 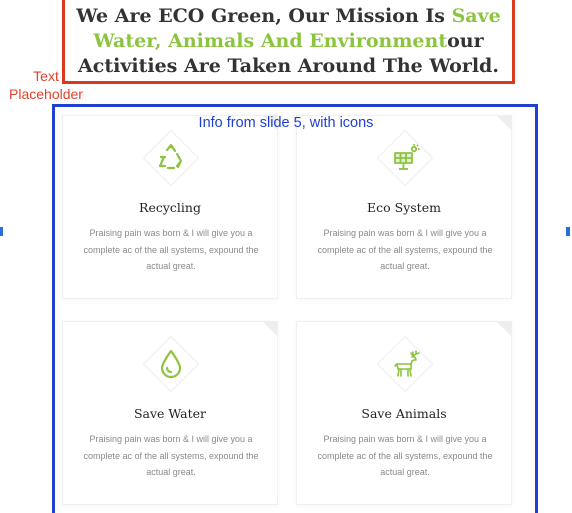 I want to click on deer-icon, so click(x=407, y=363).